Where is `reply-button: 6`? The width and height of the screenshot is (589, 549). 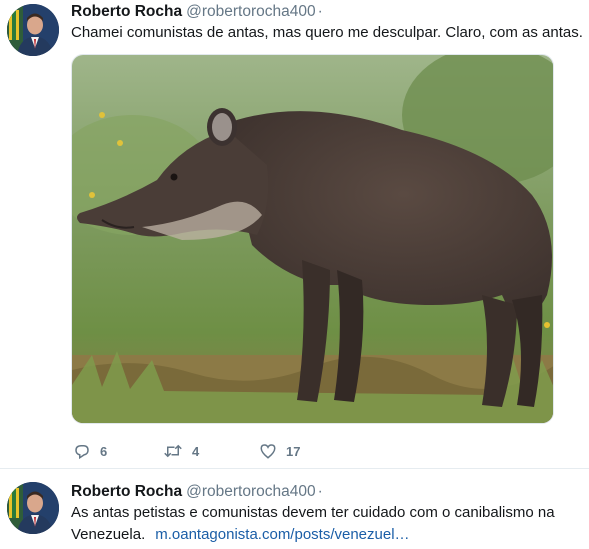
reply-button: 6 is located at coordinates (107, 451).